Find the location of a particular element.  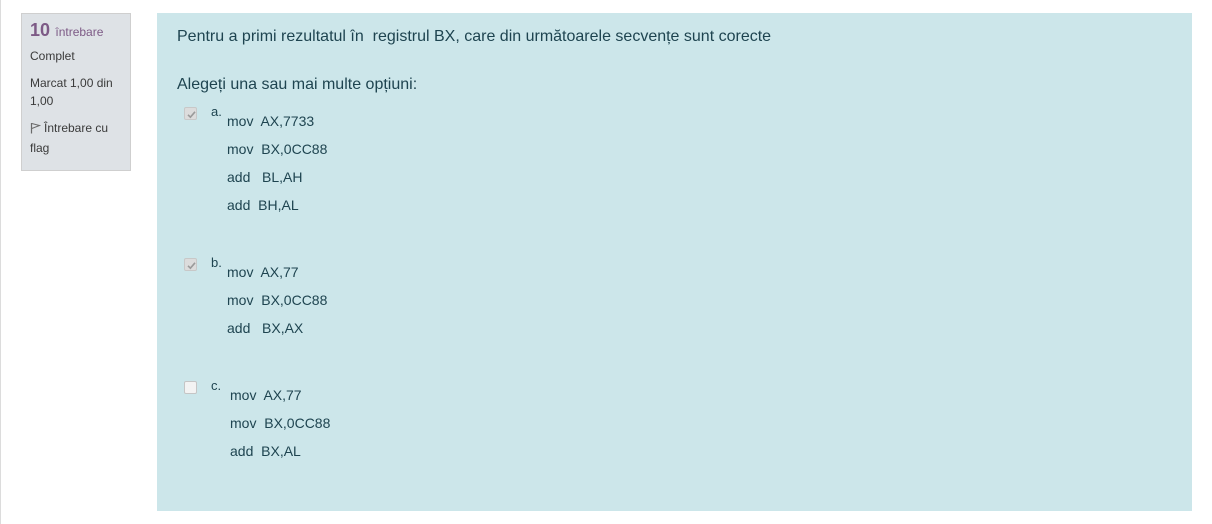

question-word: întrebare is located at coordinates (79, 32).